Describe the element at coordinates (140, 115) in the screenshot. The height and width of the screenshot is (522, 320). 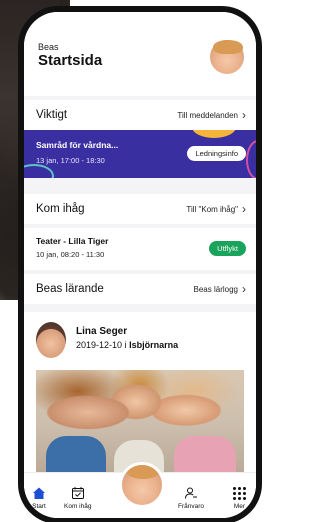
I see `section-viktigt: Viktigt Till meddelanden ›` at that location.